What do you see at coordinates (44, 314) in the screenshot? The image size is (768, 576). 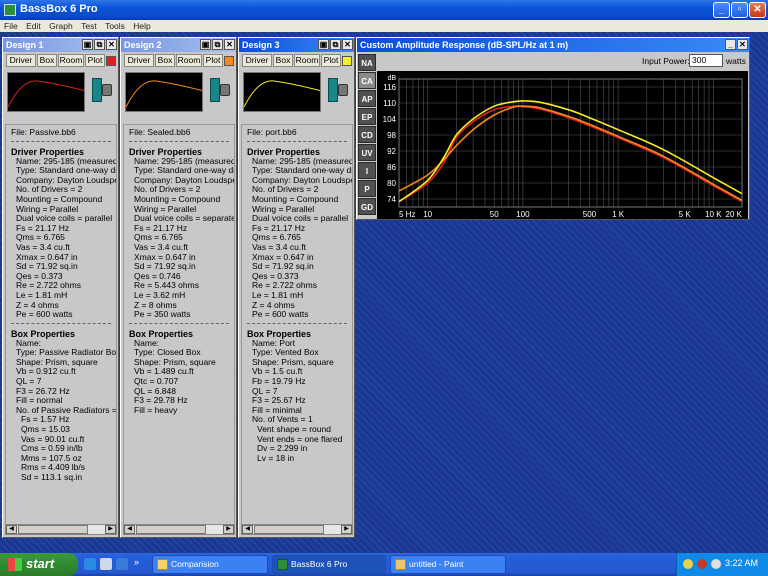 I see `driver-property: Pe = 600 watts` at bounding box center [44, 314].